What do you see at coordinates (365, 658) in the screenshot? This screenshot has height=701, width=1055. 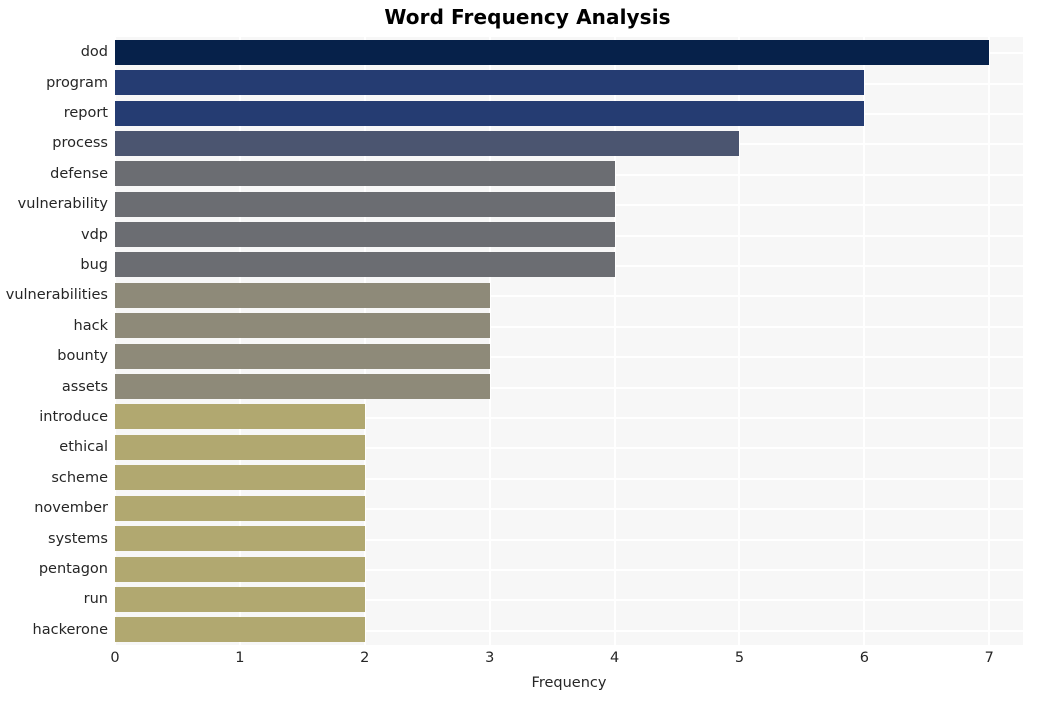 I see `x-tick-label: 2` at bounding box center [365, 658].